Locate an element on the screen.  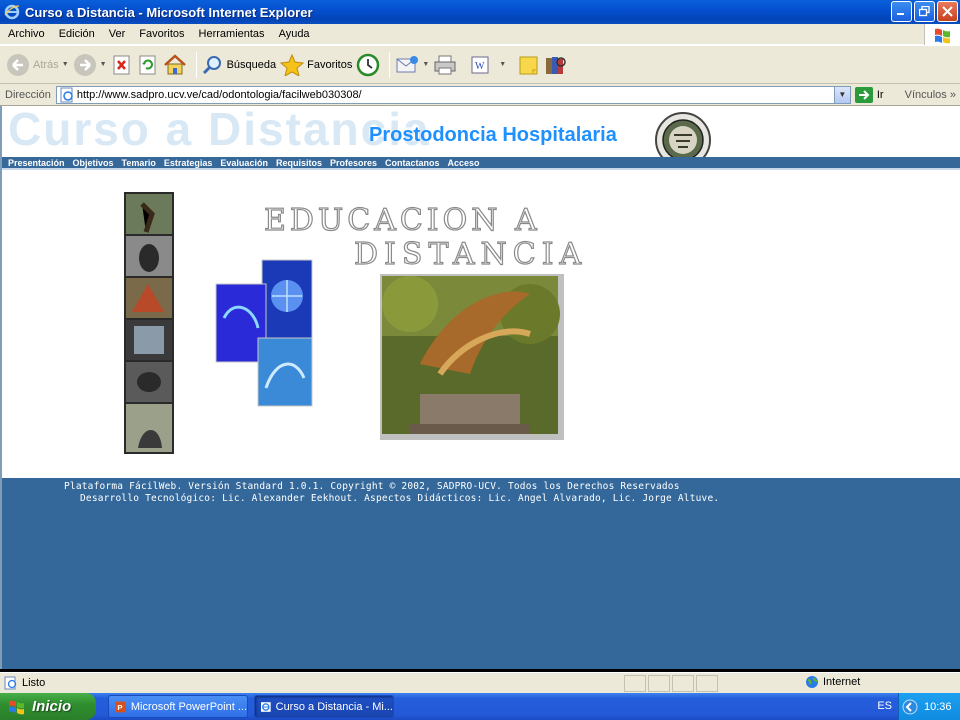
globe-icon is located at coordinates (812, 682).